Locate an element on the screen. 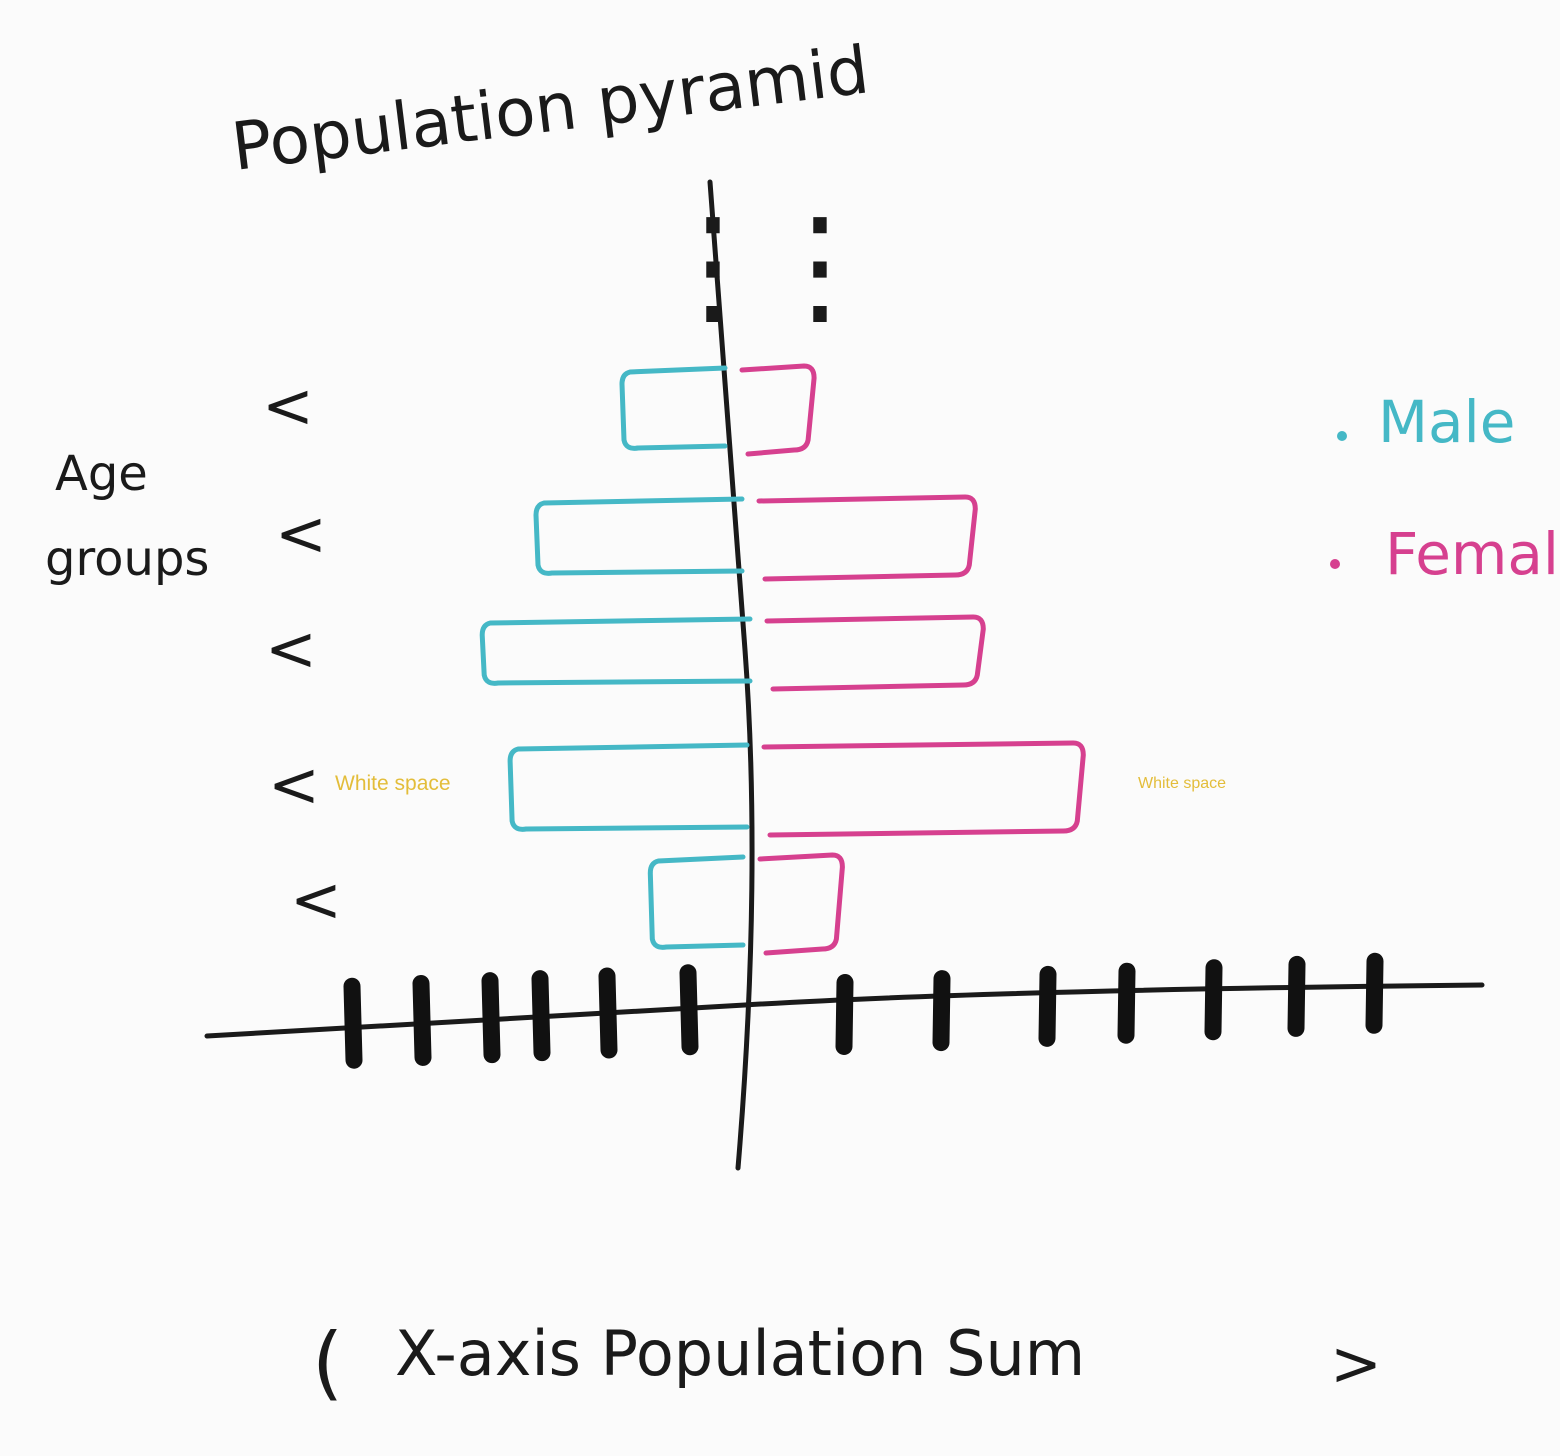  female-series is located at coordinates (912, 659).